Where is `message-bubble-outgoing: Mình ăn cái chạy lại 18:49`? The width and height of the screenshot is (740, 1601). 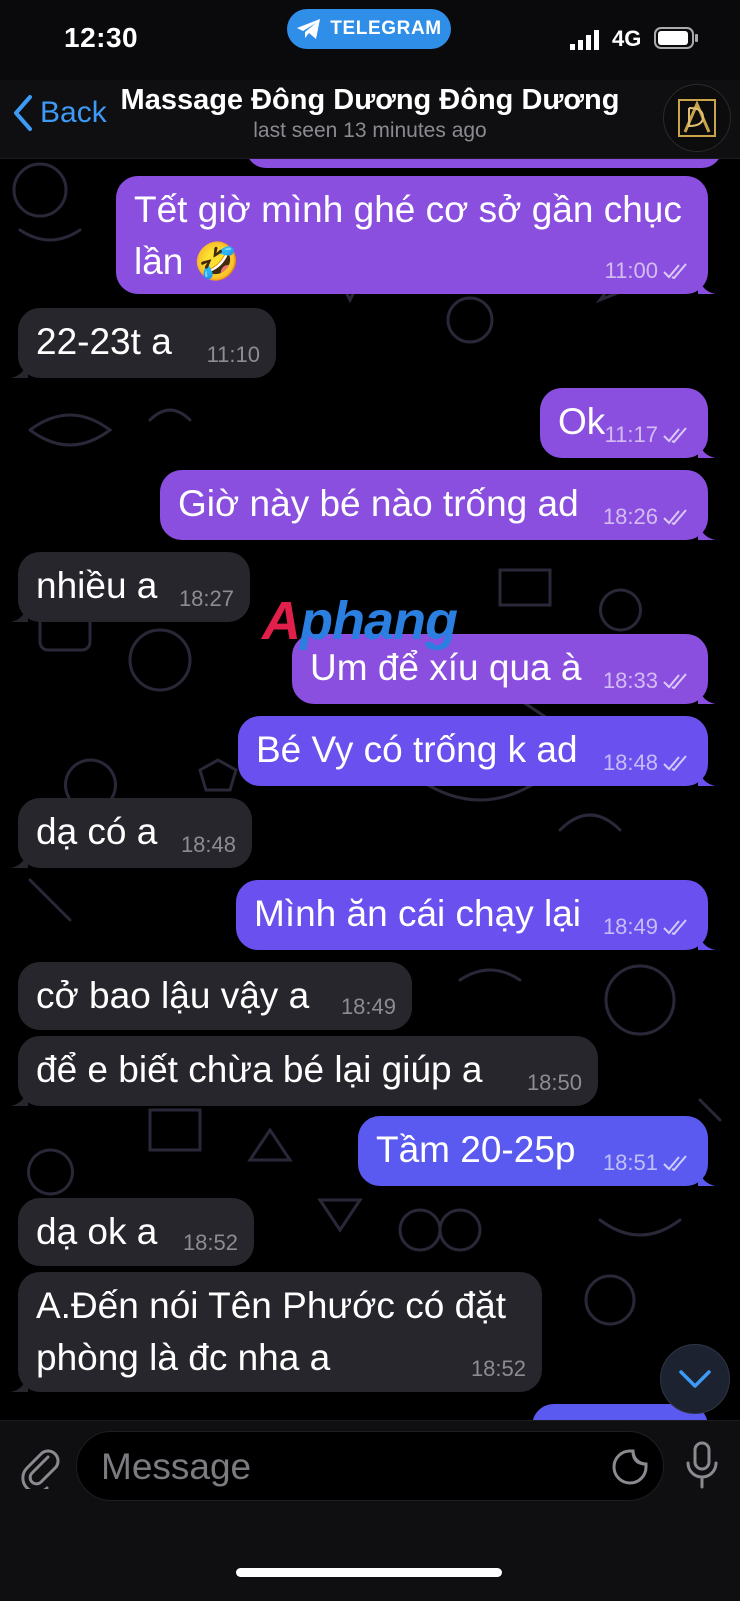 message-bubble-outgoing: Mình ăn cái chạy lại 18:49 is located at coordinates (476, 915).